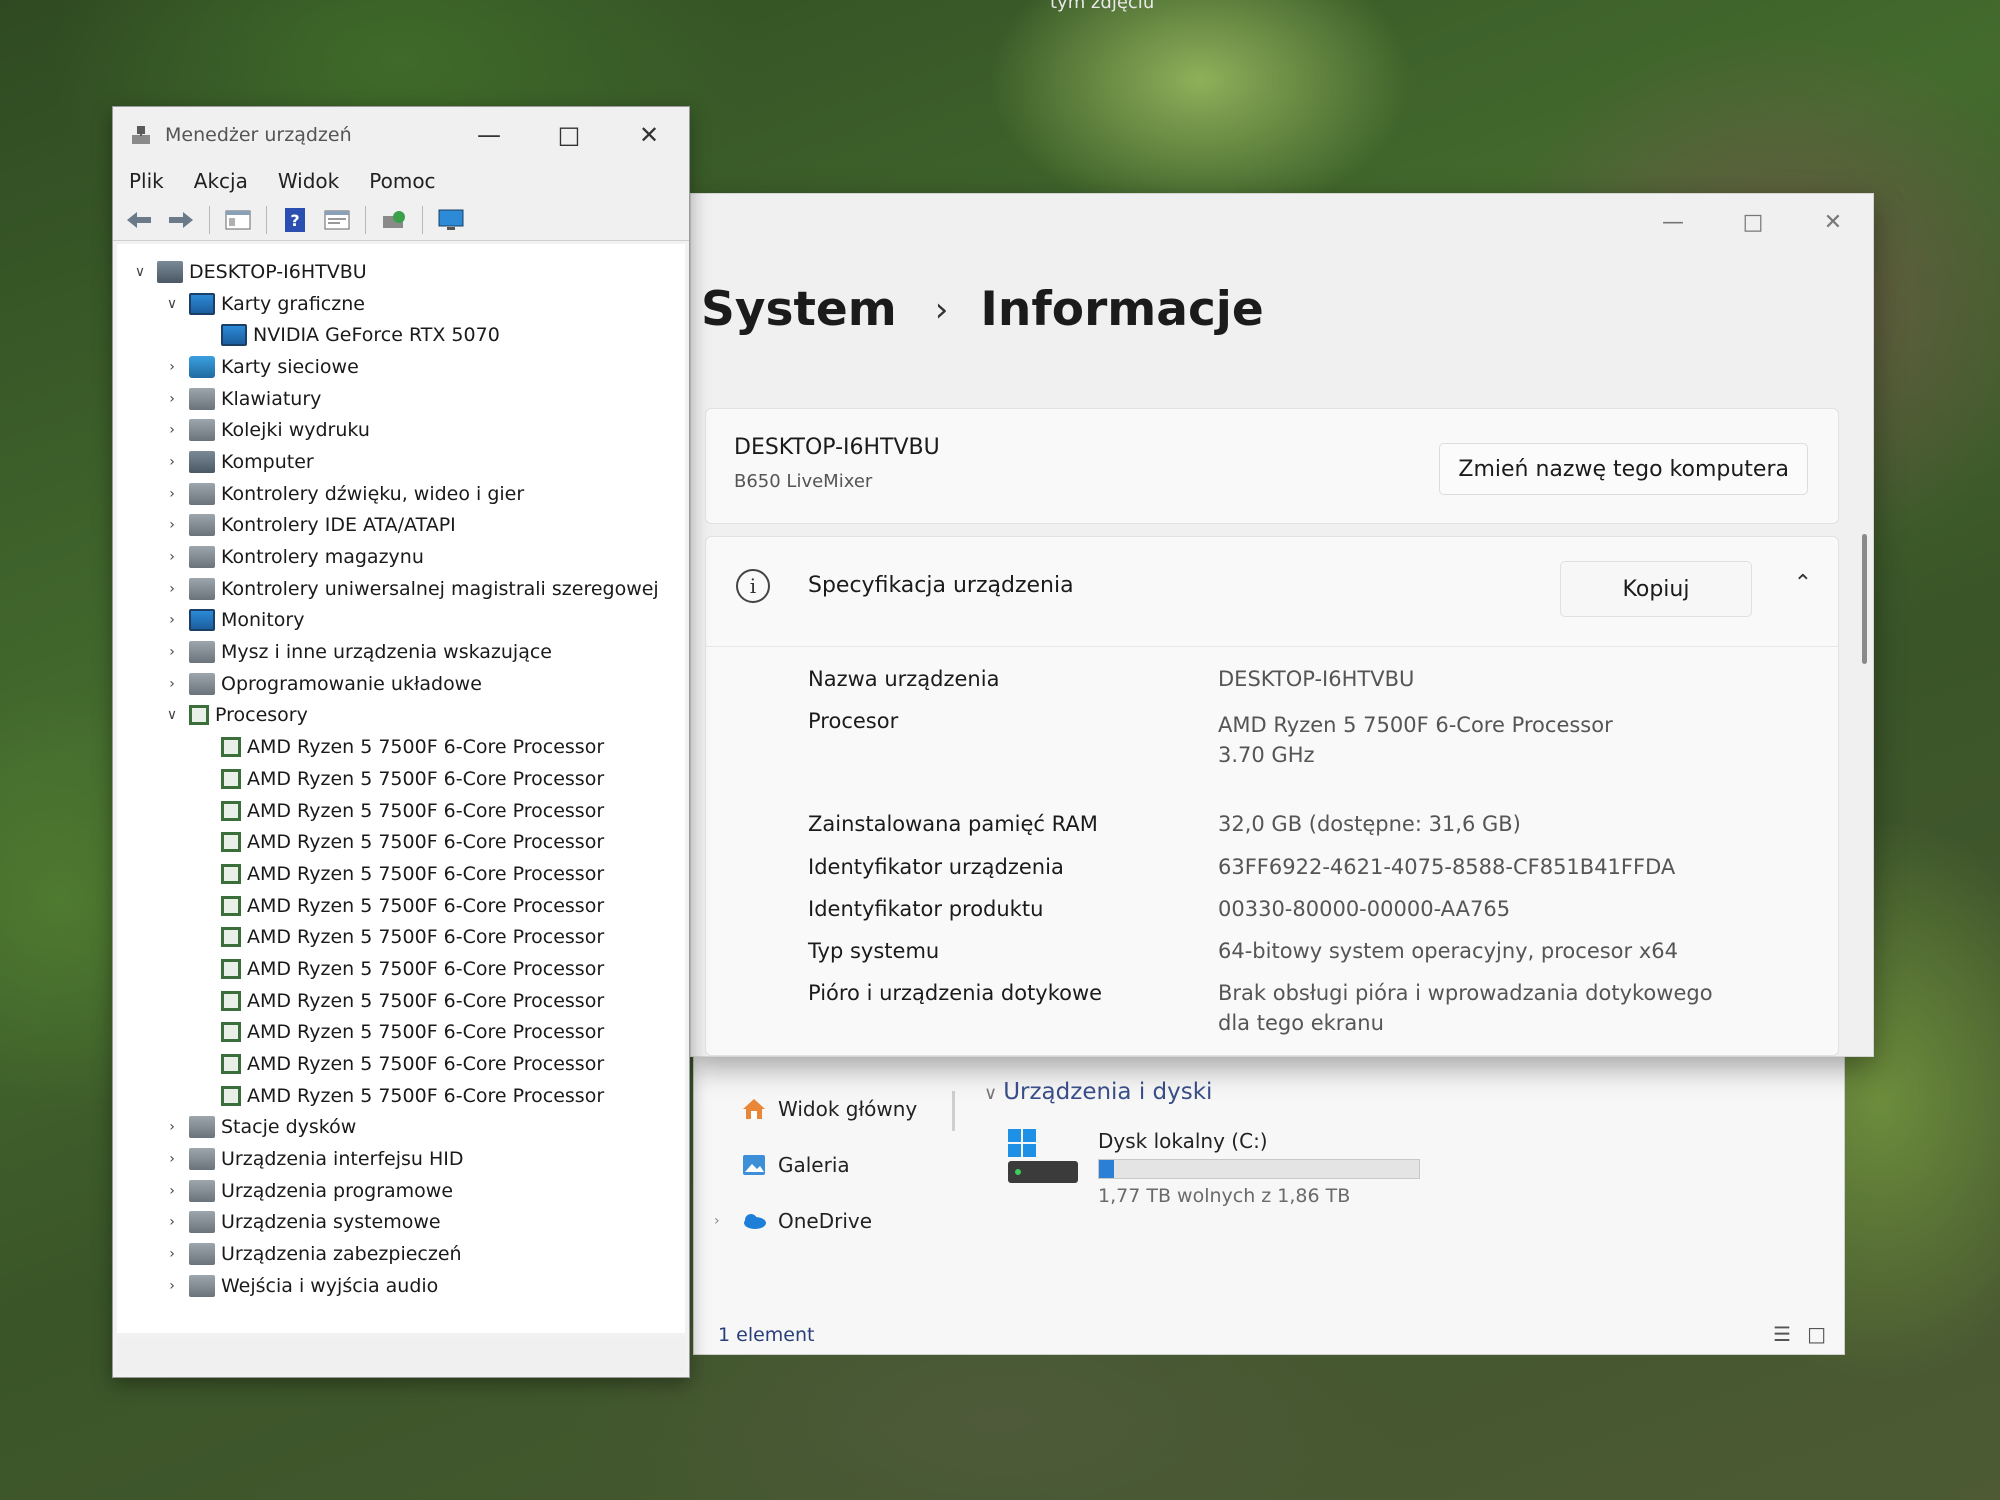 The width and height of the screenshot is (2000, 1500). What do you see at coordinates (1498, 679) in the screenshot?
I see `spec-value: DESKTOP-I6HTVBU` at bounding box center [1498, 679].